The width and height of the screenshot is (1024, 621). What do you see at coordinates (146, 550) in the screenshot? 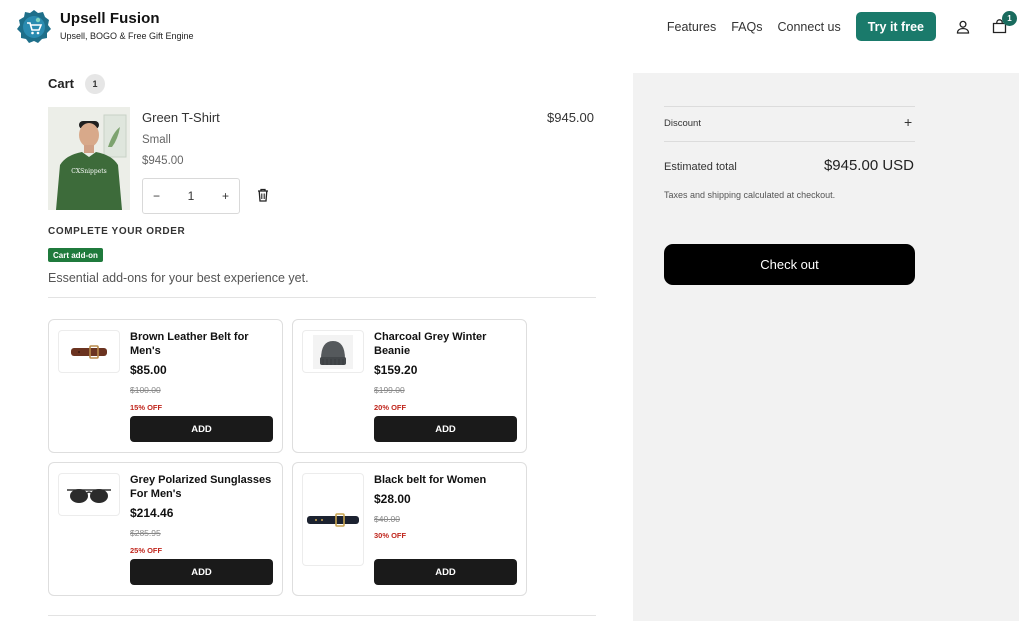
I see `product-discount: 25% OFF` at bounding box center [146, 550].